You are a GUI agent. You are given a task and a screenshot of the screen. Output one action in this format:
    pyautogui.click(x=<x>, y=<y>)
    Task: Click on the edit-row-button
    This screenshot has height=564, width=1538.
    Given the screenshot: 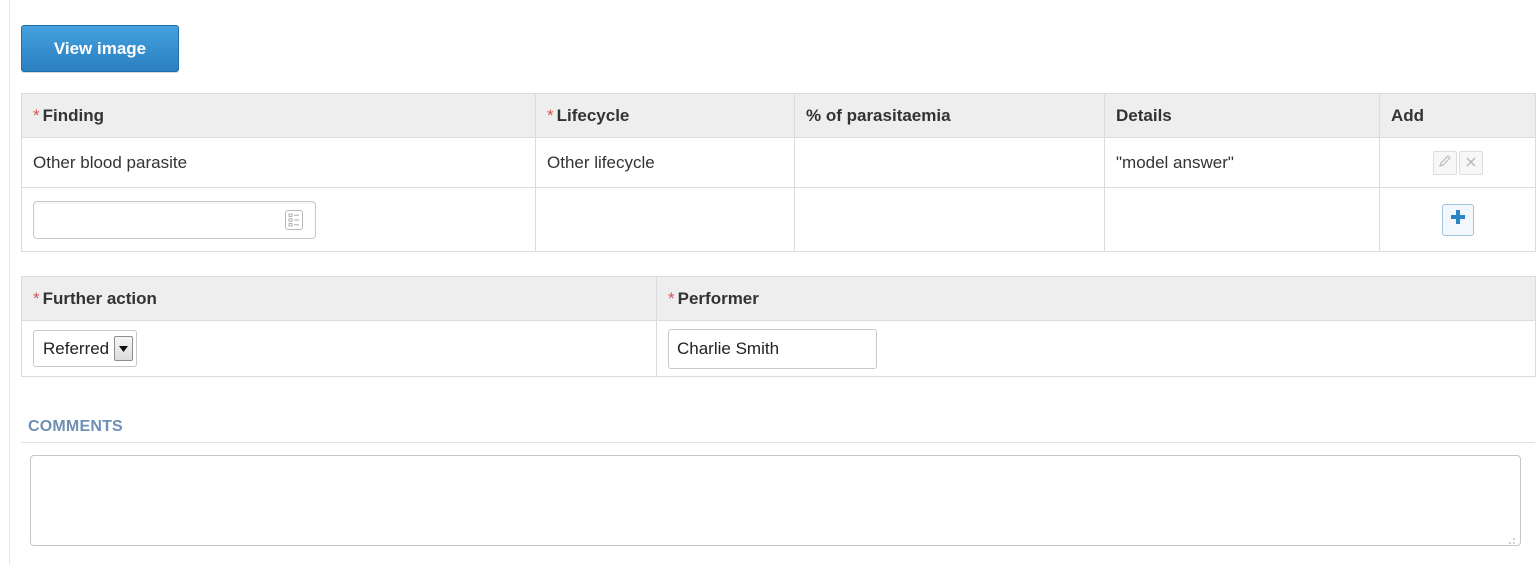 What is the action you would take?
    pyautogui.click(x=1444, y=162)
    